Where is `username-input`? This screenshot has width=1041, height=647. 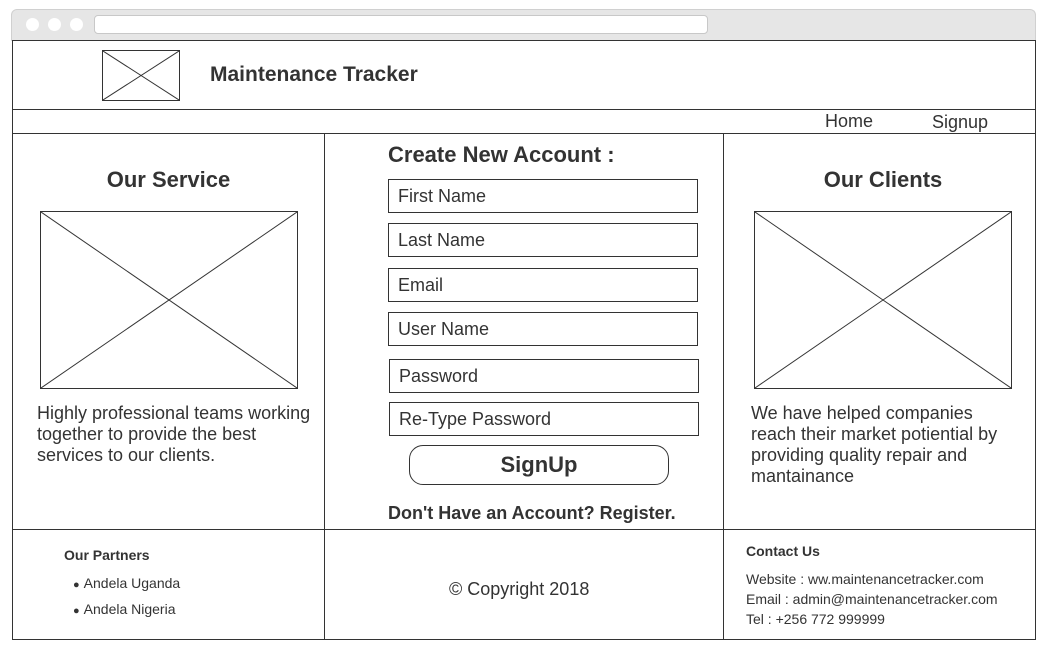
username-input is located at coordinates (543, 329).